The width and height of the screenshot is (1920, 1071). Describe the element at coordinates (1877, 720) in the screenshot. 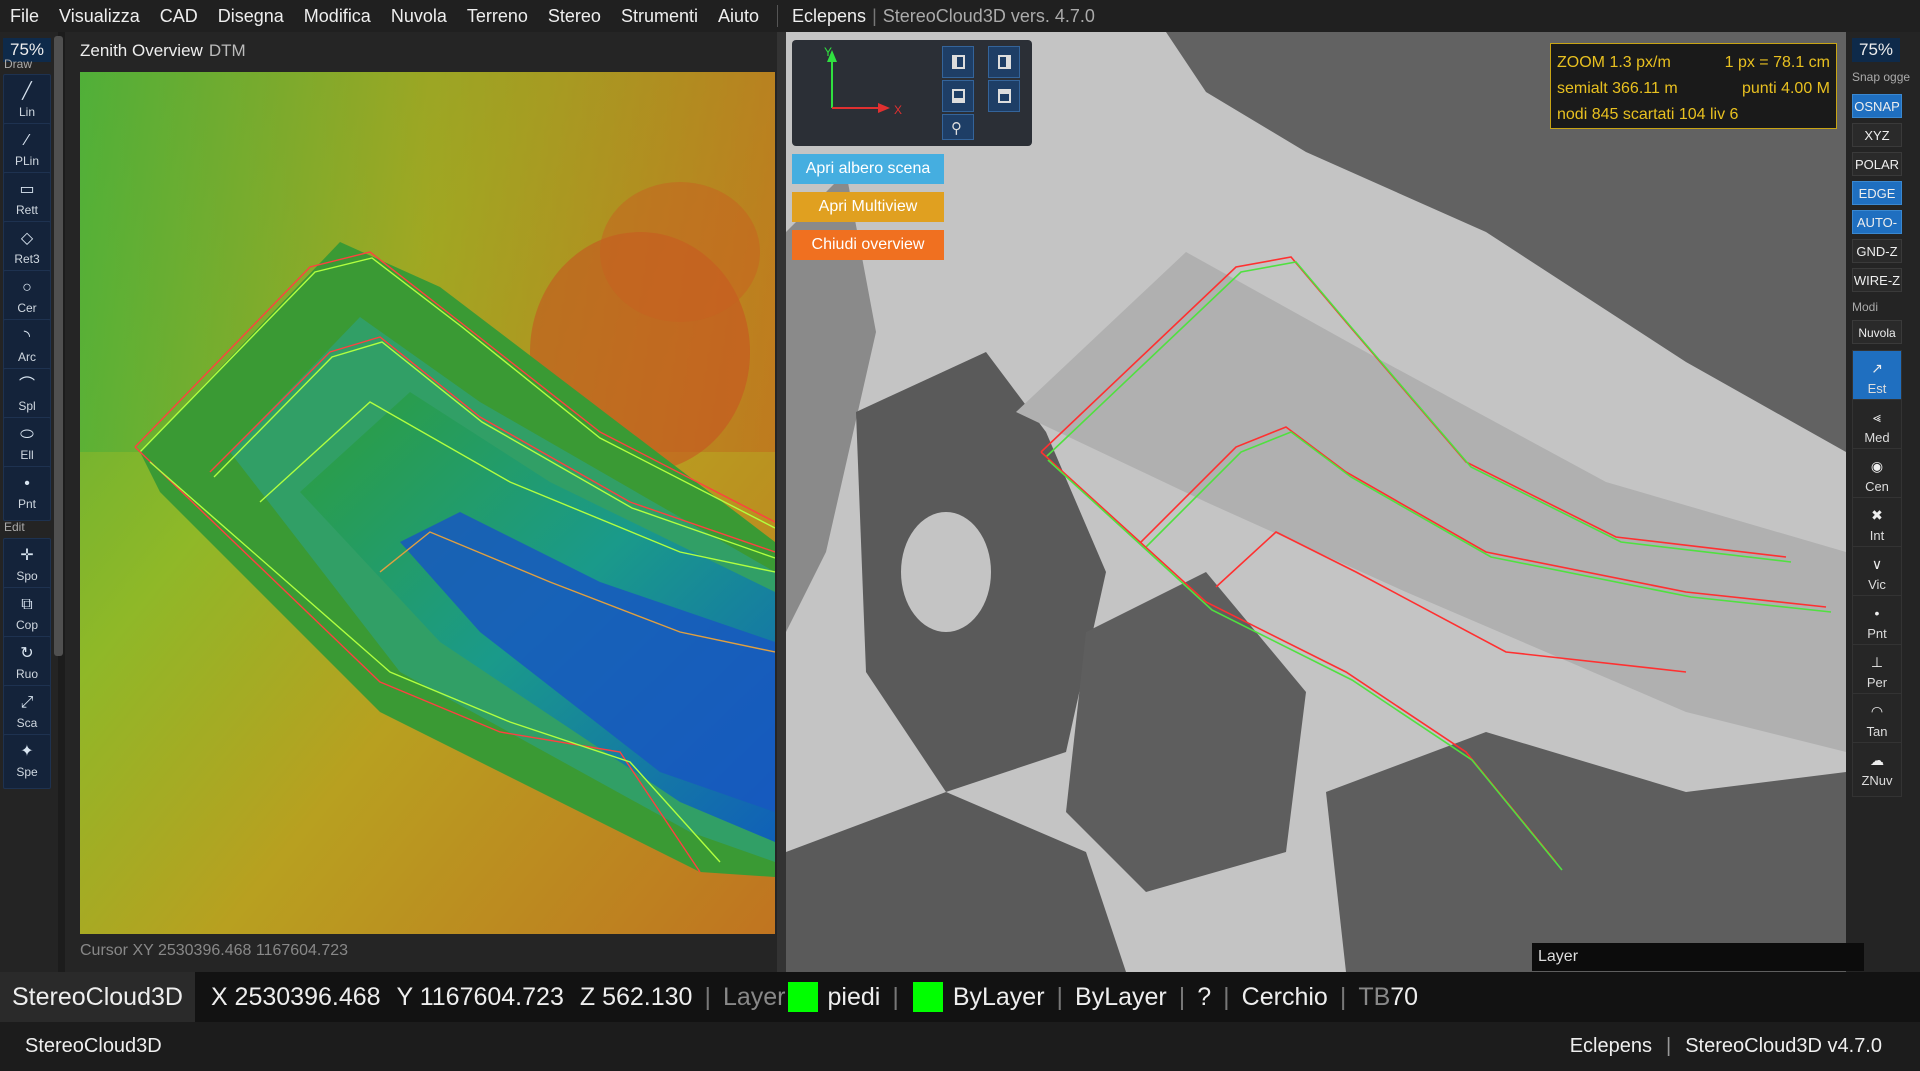

I see `tool-tan-button: ◠ Tan` at that location.